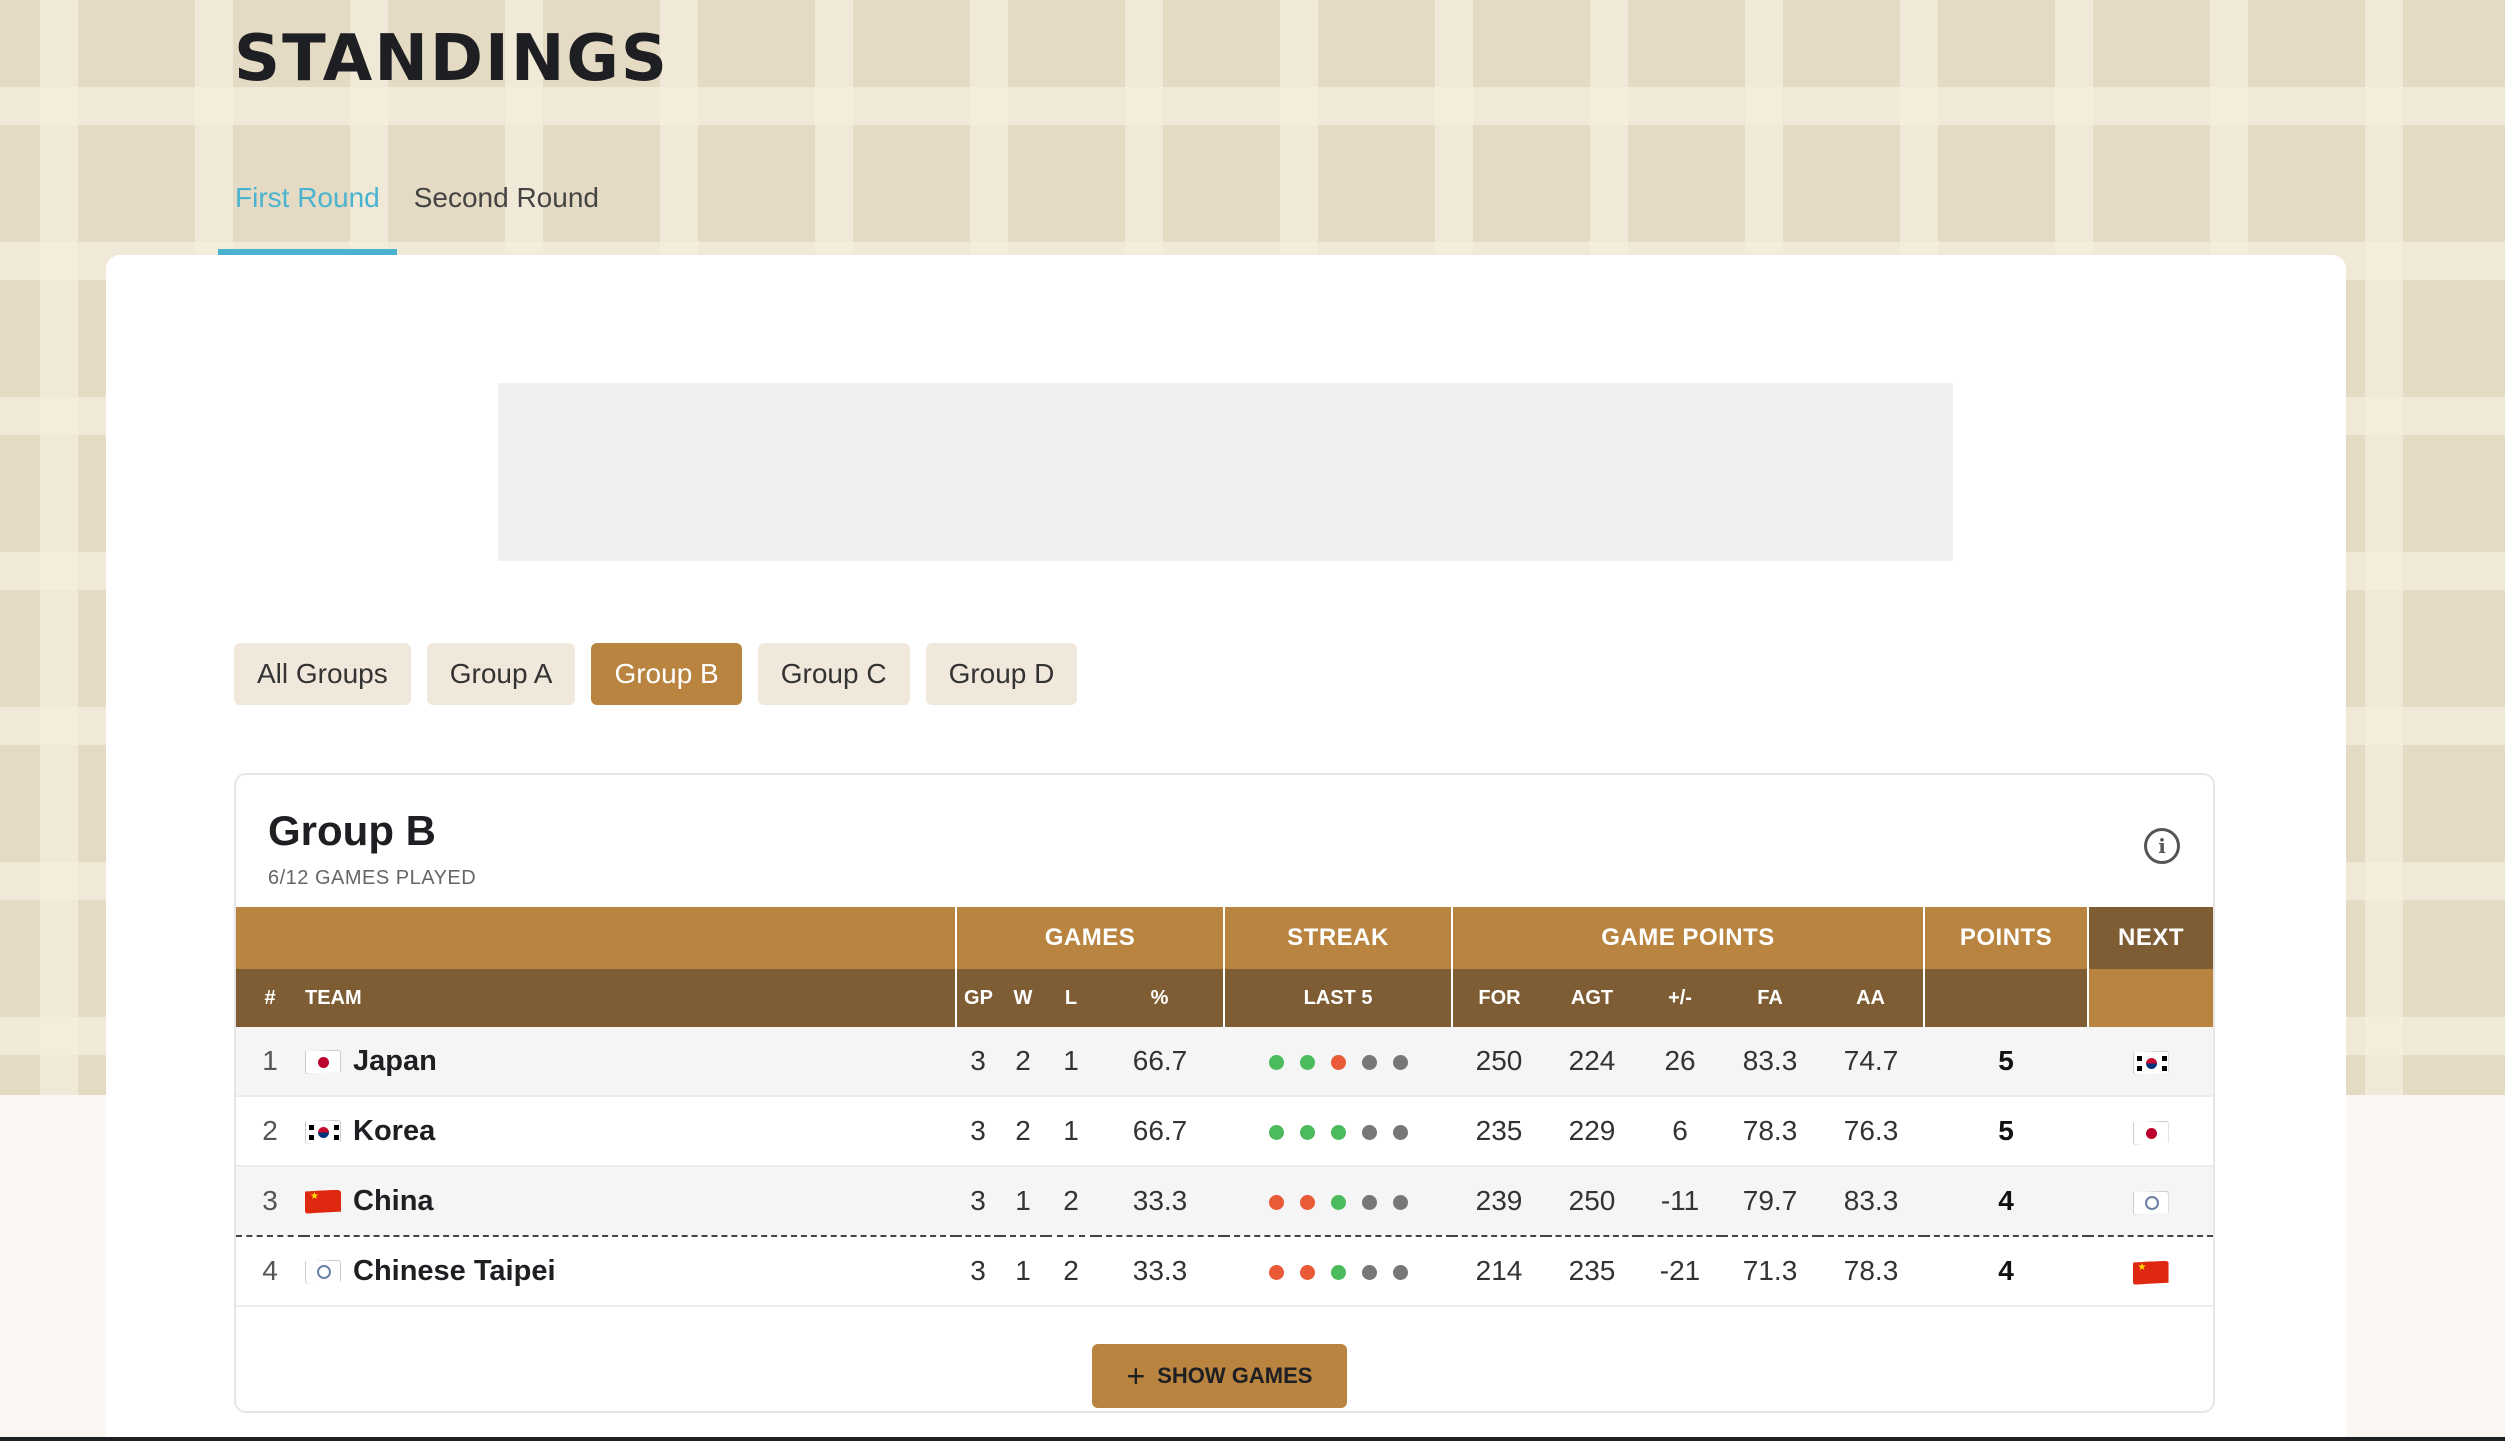 The height and width of the screenshot is (1441, 2505). What do you see at coordinates (394, 1131) in the screenshot?
I see `team-name: Korea` at bounding box center [394, 1131].